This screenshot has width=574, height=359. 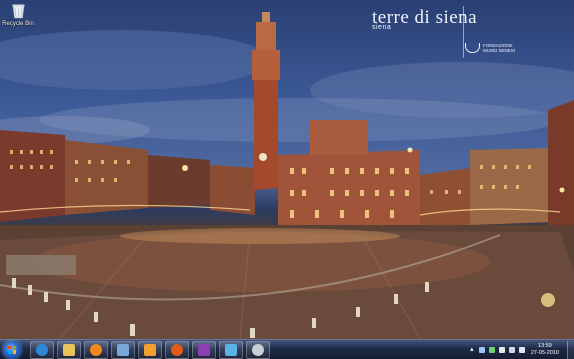 I want to click on internet-explorer-icon, so click(x=42, y=349).